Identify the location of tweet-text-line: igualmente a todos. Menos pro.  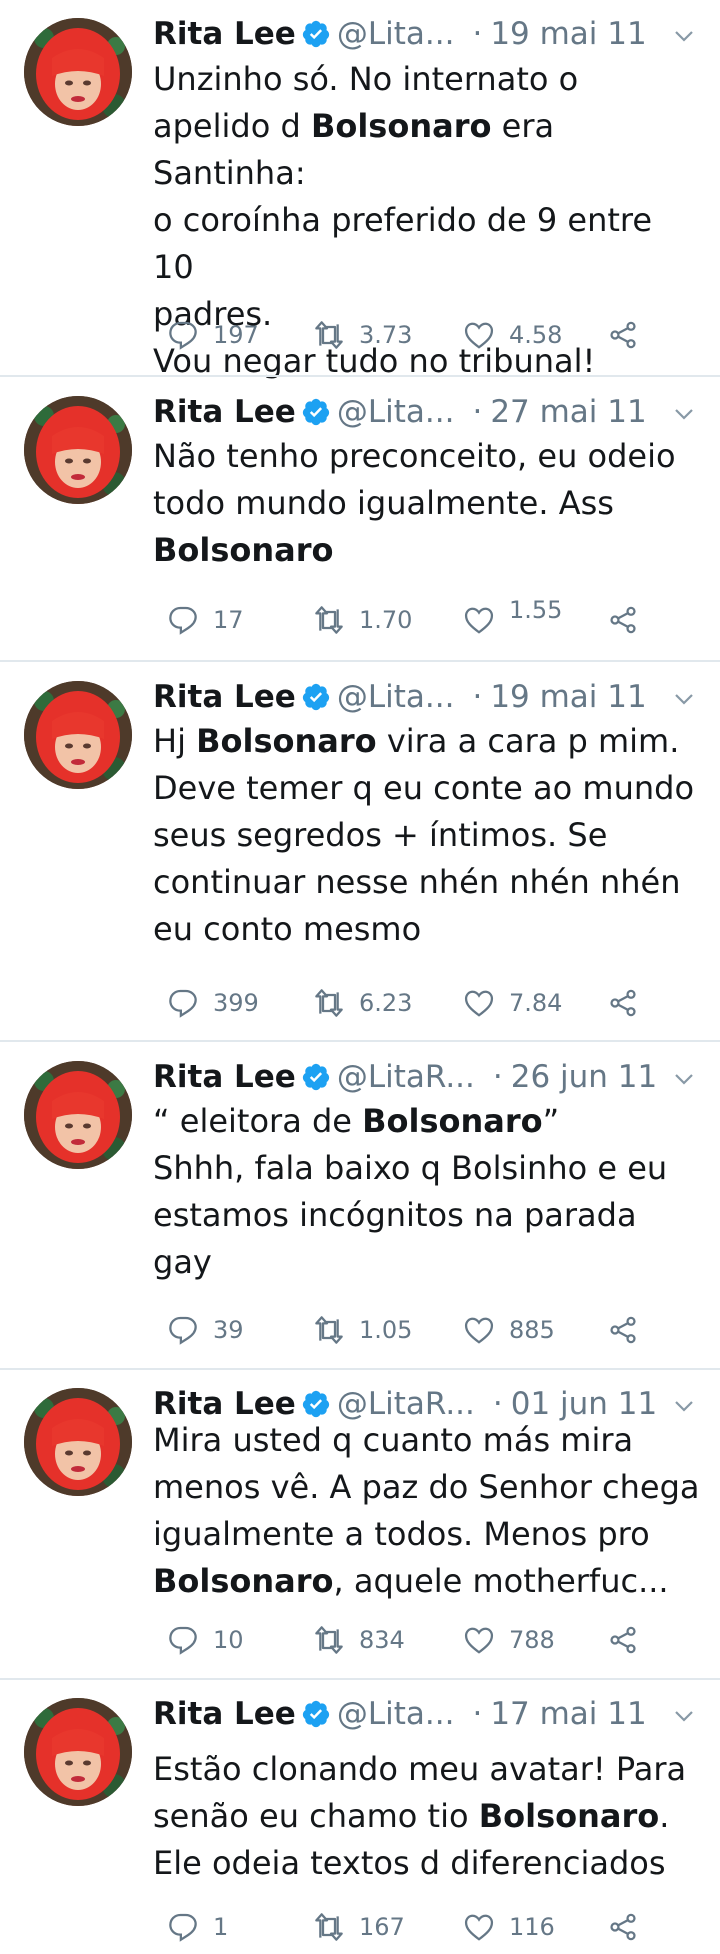
(427, 1534).